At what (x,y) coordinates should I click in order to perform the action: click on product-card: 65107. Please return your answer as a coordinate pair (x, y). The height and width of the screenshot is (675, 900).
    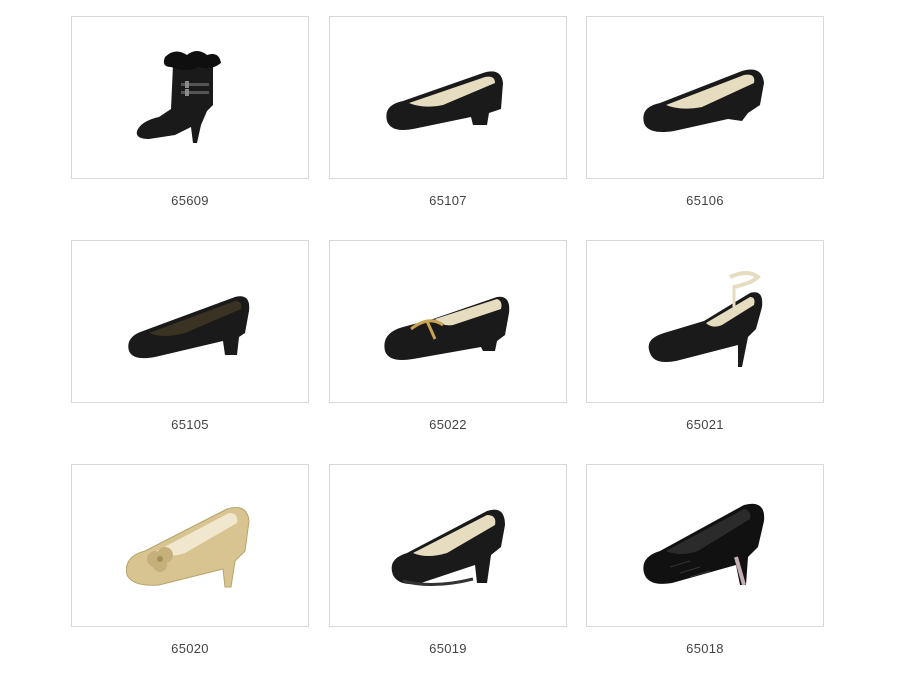
    Looking at the image, I should click on (448, 112).